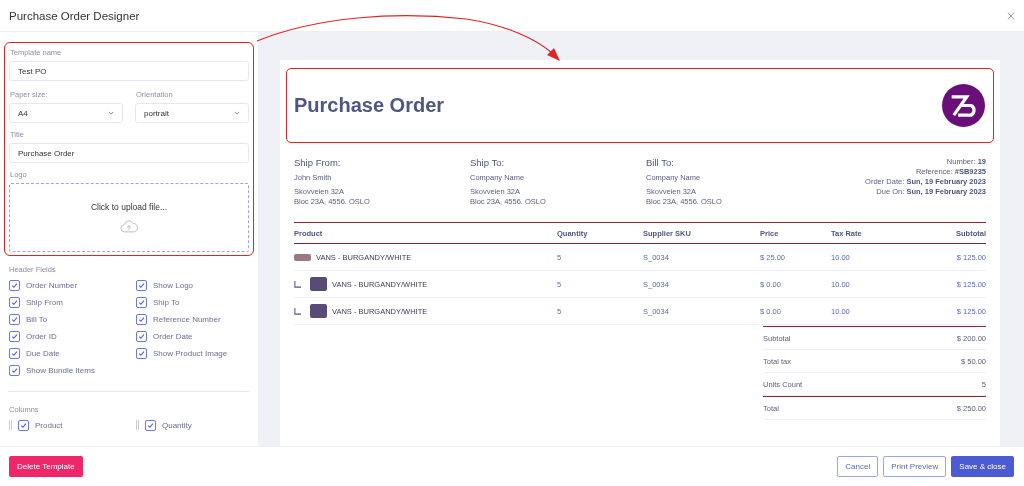  Describe the element at coordinates (44, 302) in the screenshot. I see `checkbox-label: Ship From` at that location.